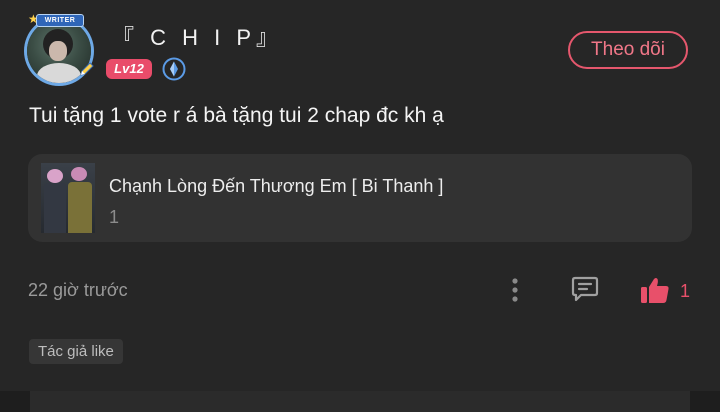 The width and height of the screenshot is (720, 412). Describe the element at coordinates (68, 198) in the screenshot. I see `story-cover` at that location.